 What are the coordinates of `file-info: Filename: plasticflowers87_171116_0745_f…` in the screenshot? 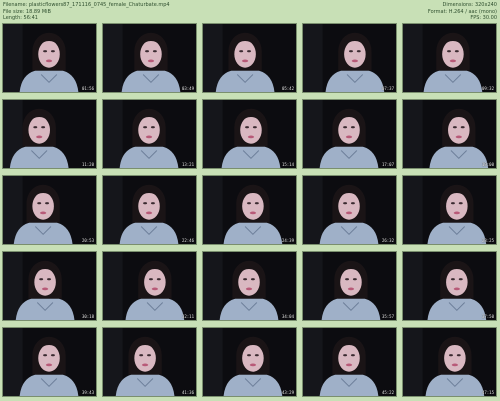 It's located at (86, 12).